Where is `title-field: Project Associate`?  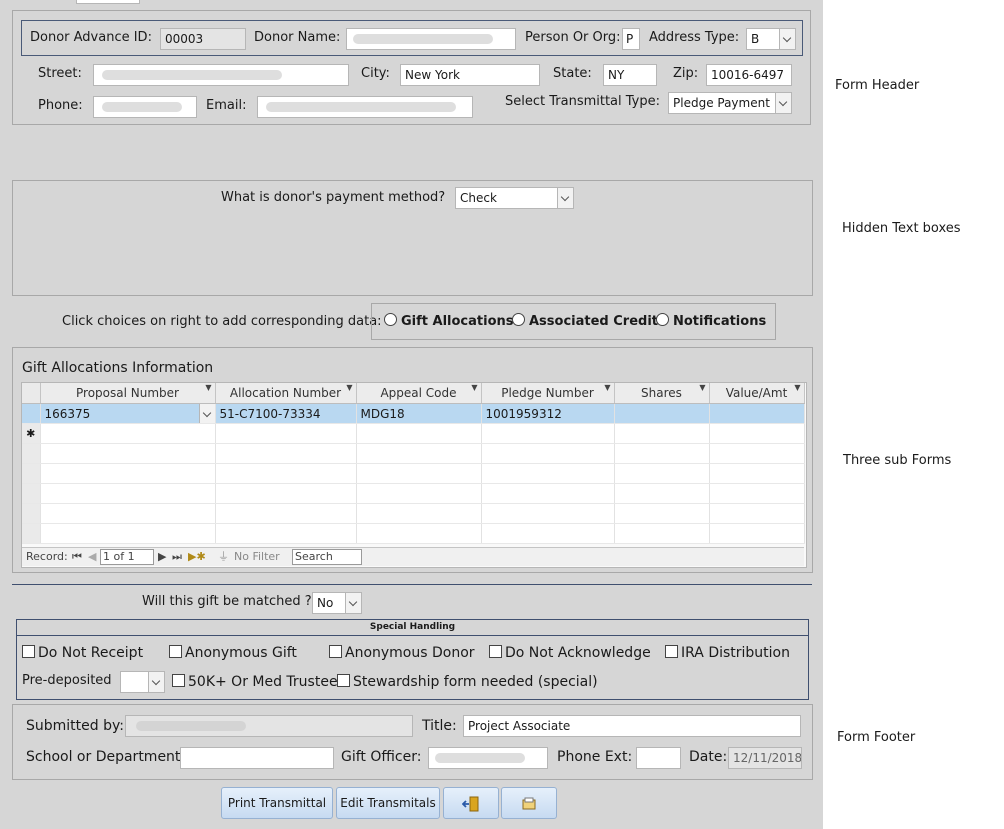
title-field: Project Associate is located at coordinates (632, 726).